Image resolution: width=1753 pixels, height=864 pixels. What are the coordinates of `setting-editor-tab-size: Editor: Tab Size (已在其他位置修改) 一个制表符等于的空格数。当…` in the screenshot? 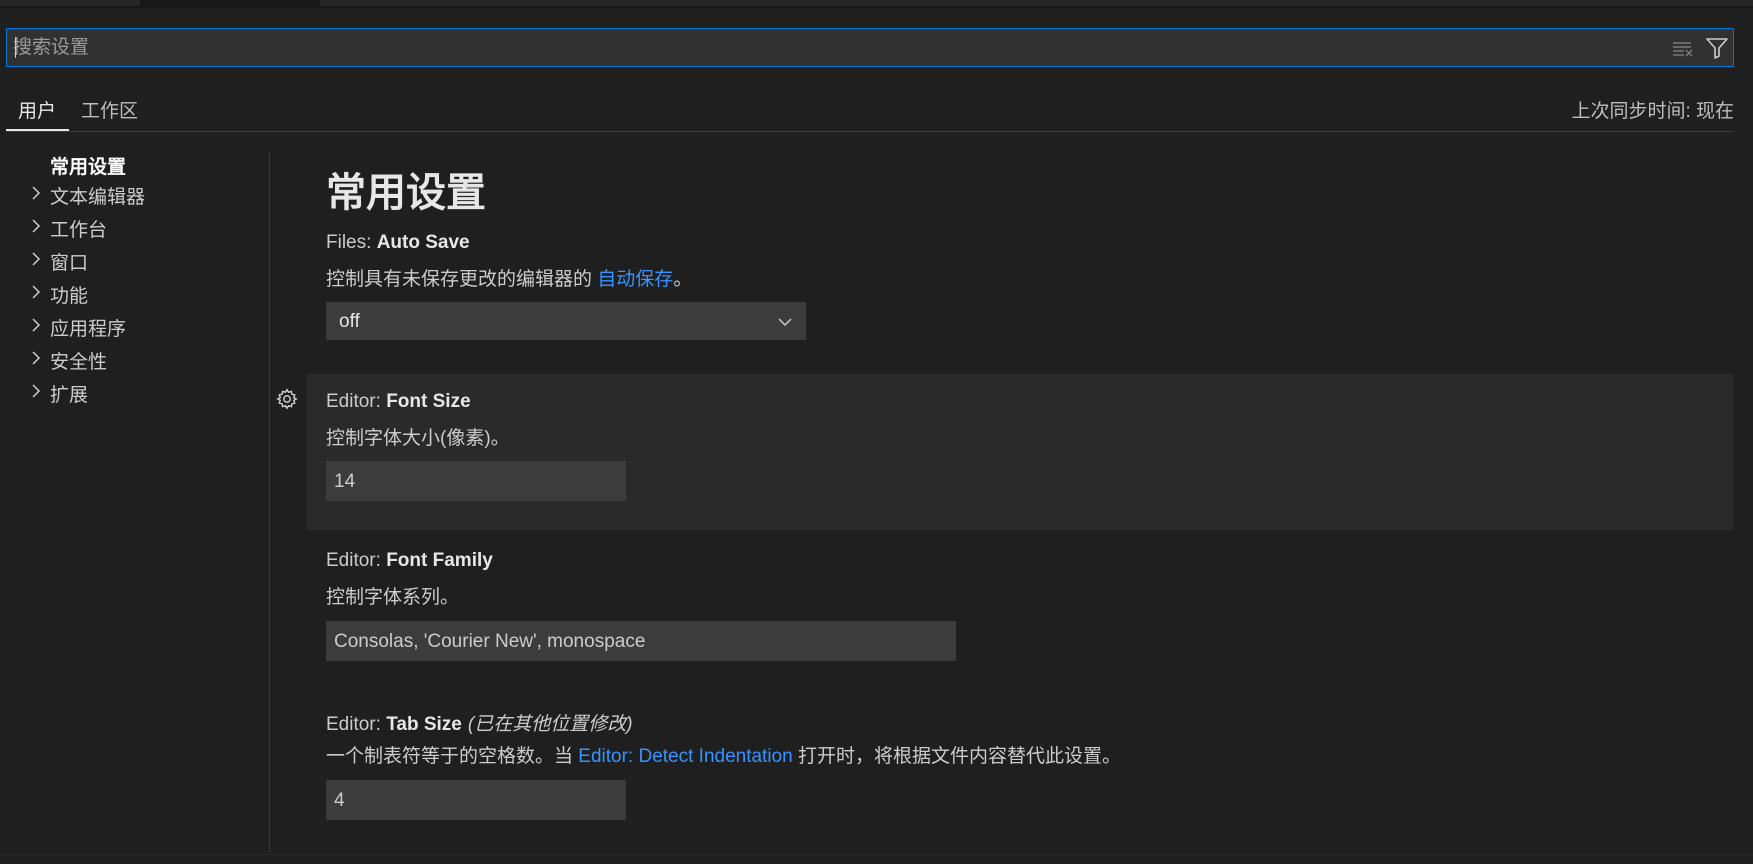 It's located at (1020, 774).